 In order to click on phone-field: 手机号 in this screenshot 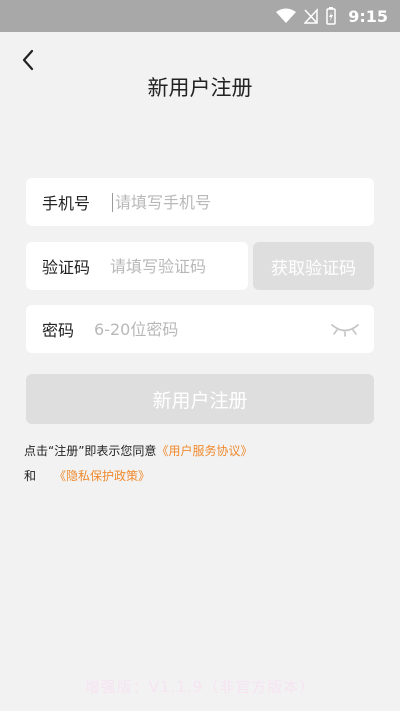, I will do `click(200, 202)`.